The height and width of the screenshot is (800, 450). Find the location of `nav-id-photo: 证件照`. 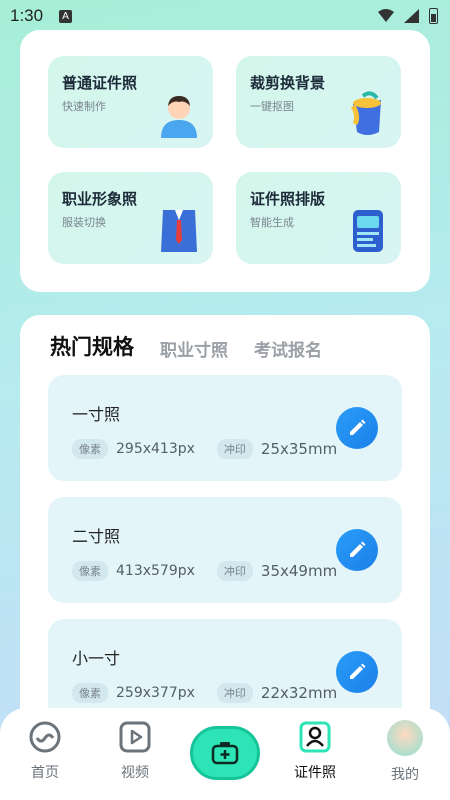

nav-id-photo: 证件照 is located at coordinates (315, 751).